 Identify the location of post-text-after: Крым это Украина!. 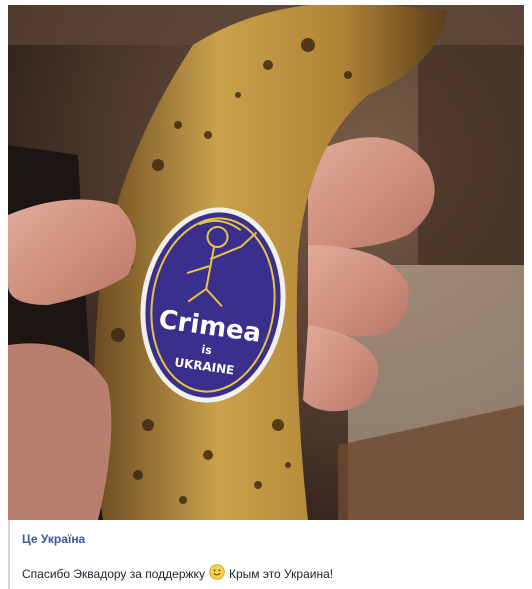
(281, 573).